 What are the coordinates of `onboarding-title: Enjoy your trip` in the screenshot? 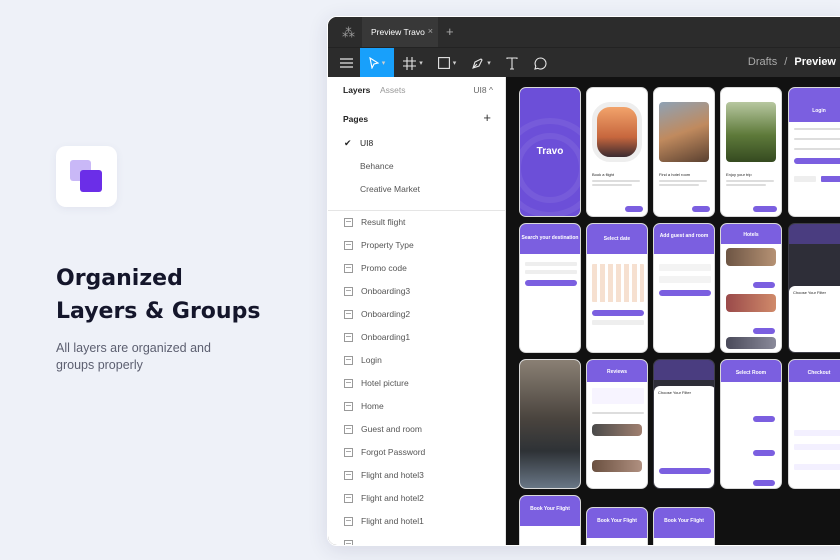 It's located at (739, 174).